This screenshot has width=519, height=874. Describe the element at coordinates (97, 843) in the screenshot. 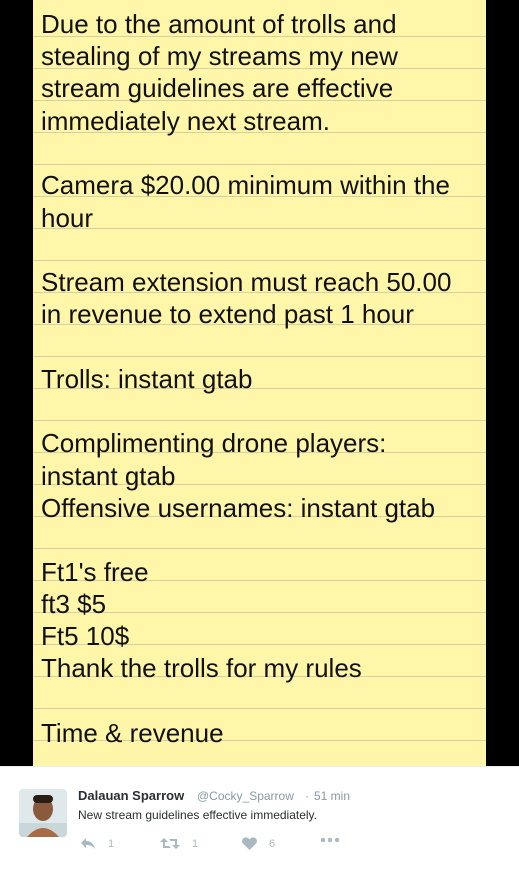

I see `reply-button: 1` at that location.